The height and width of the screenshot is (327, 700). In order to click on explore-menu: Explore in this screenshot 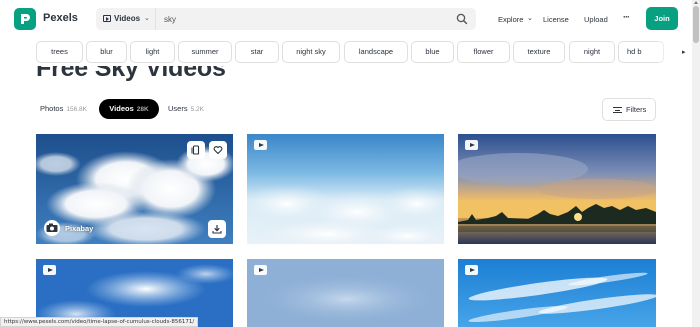, I will do `click(510, 19)`.